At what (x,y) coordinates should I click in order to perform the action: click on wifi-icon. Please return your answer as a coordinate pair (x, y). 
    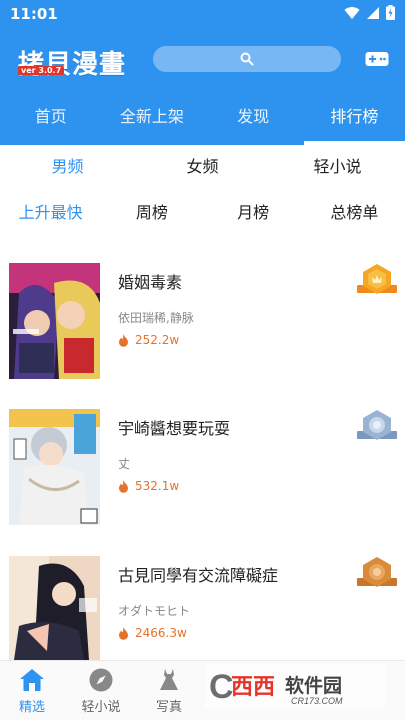
    Looking at the image, I should click on (352, 12).